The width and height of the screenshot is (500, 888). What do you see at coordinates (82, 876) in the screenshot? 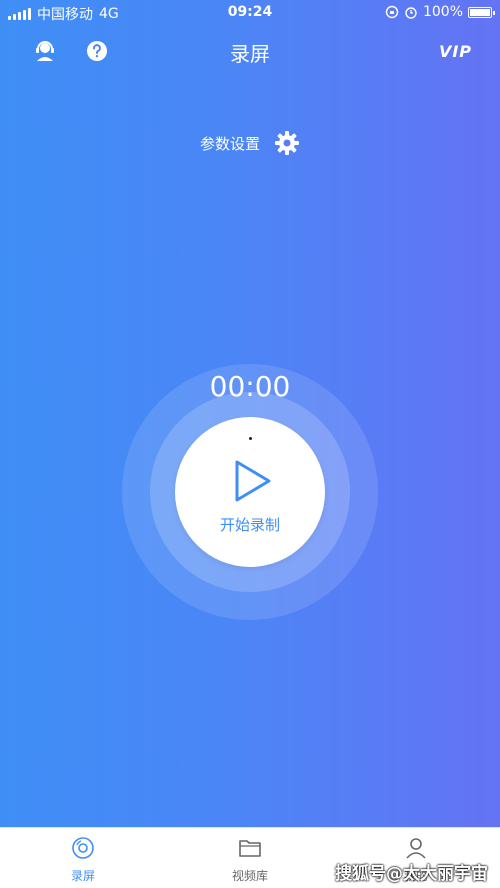
I see `tab-record-label: 录屏` at bounding box center [82, 876].